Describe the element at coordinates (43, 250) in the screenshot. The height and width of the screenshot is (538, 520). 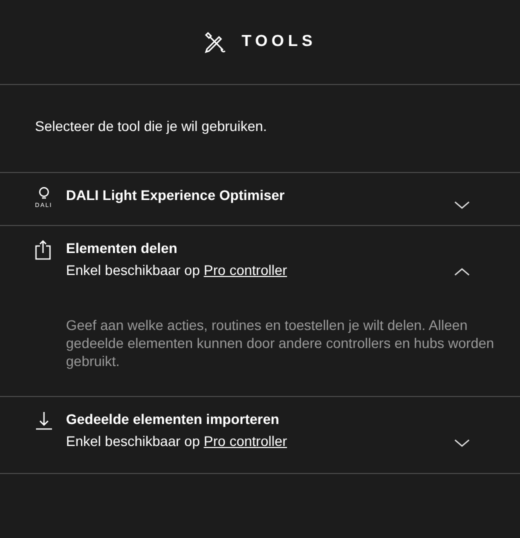
I see `share-icon` at that location.